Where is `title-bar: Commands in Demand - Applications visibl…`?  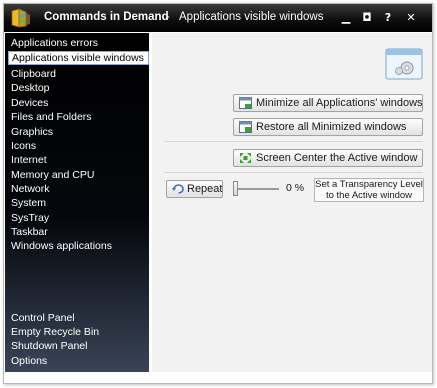
title-bar: Commands in Demand - Applications visibl… is located at coordinates (218, 18).